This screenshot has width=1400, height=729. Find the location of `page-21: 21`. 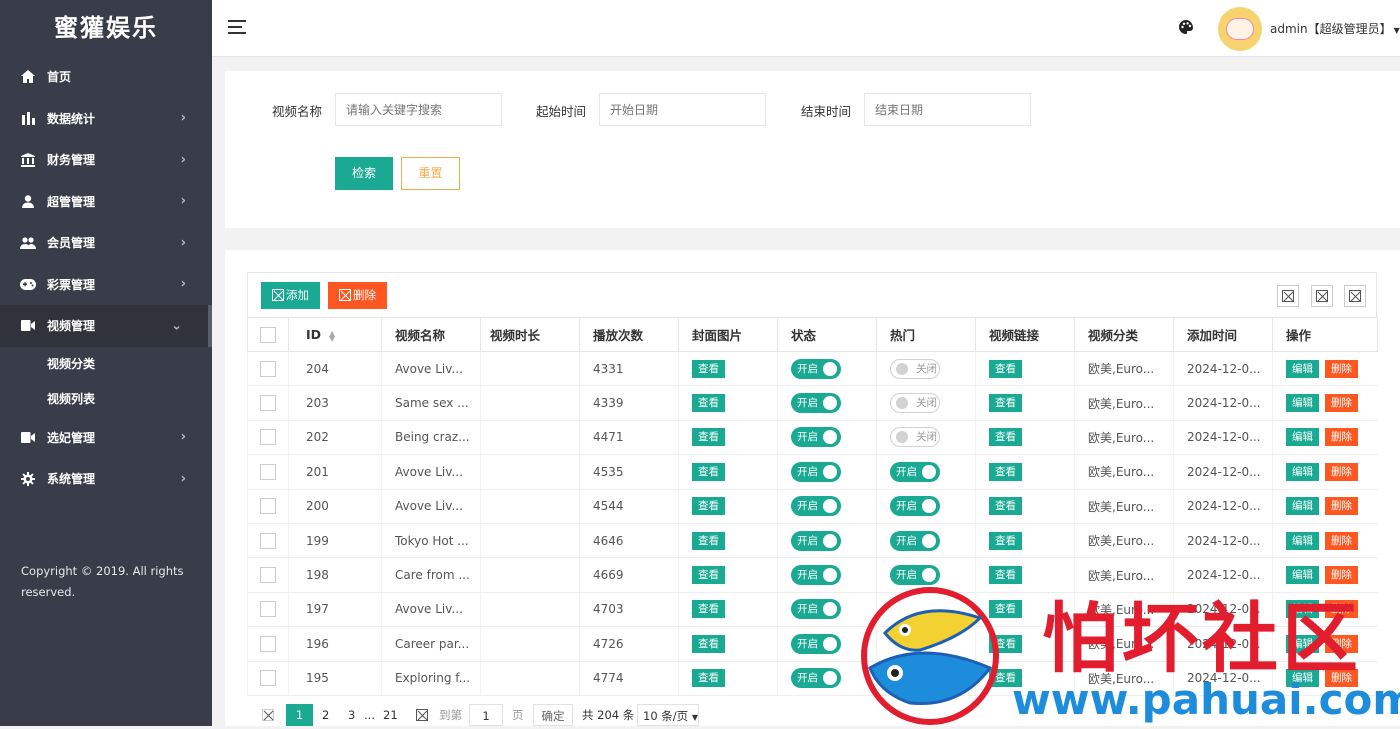

page-21: 21 is located at coordinates (390, 715).